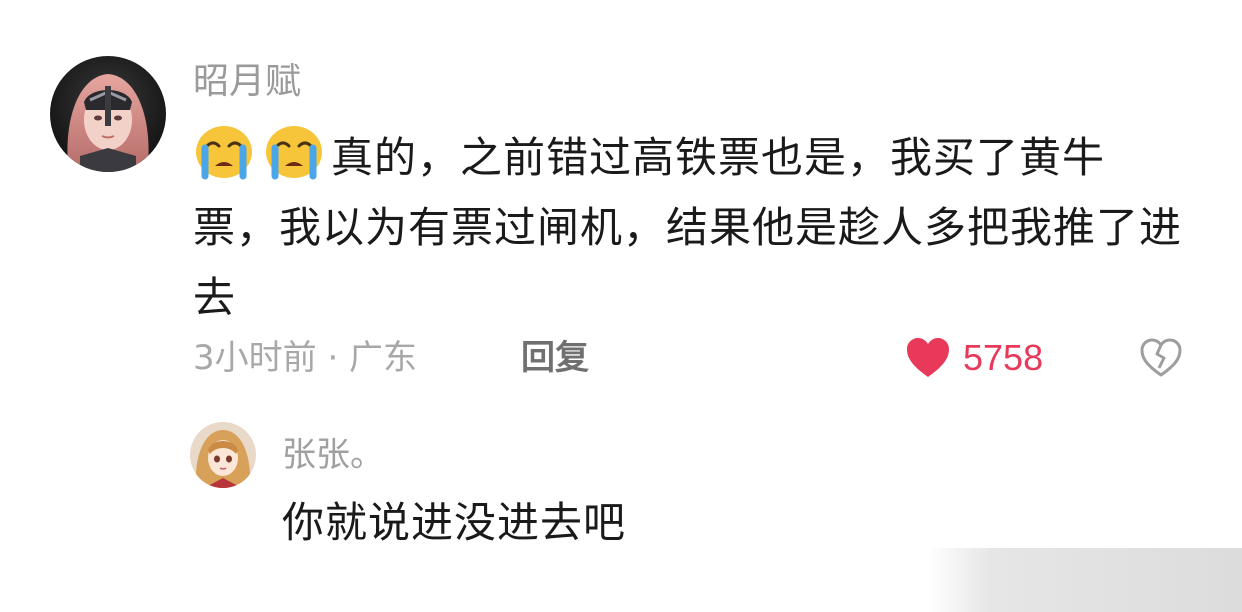 The width and height of the screenshot is (1242, 612). What do you see at coordinates (333, 455) in the screenshot?
I see `comment-author: 张张。` at bounding box center [333, 455].